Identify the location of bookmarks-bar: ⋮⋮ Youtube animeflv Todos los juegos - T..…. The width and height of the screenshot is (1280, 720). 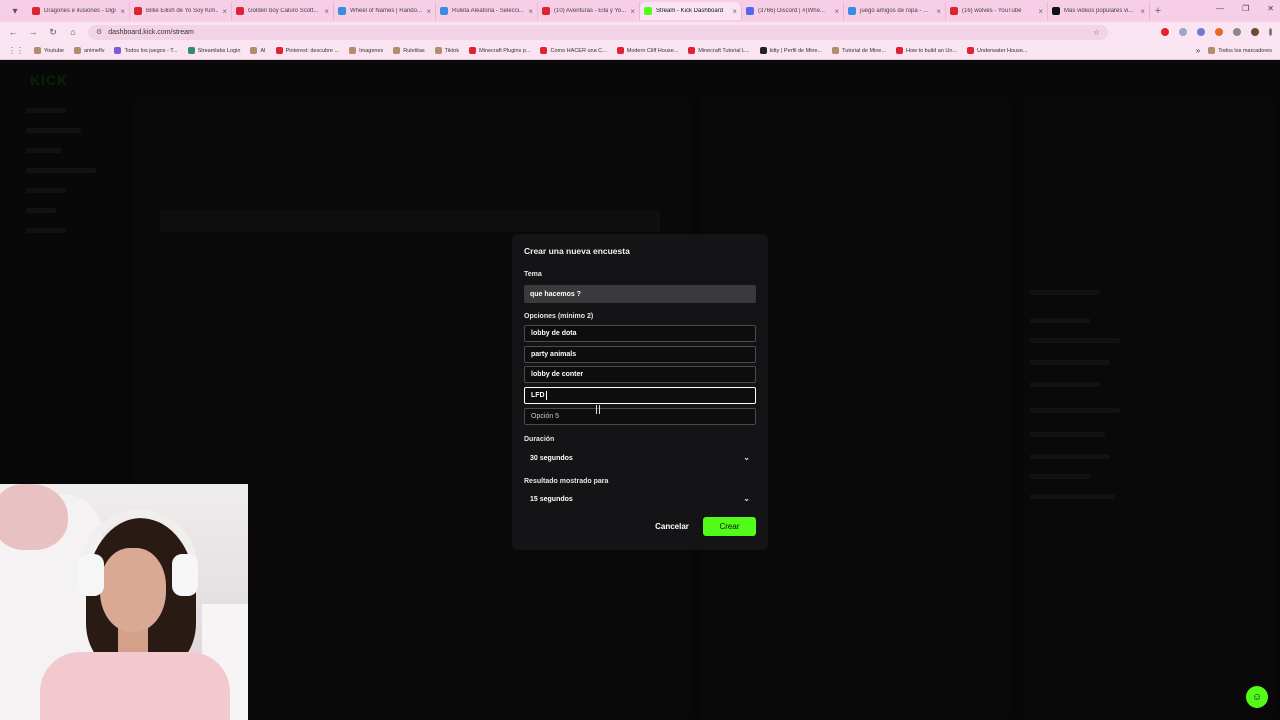
(640, 51).